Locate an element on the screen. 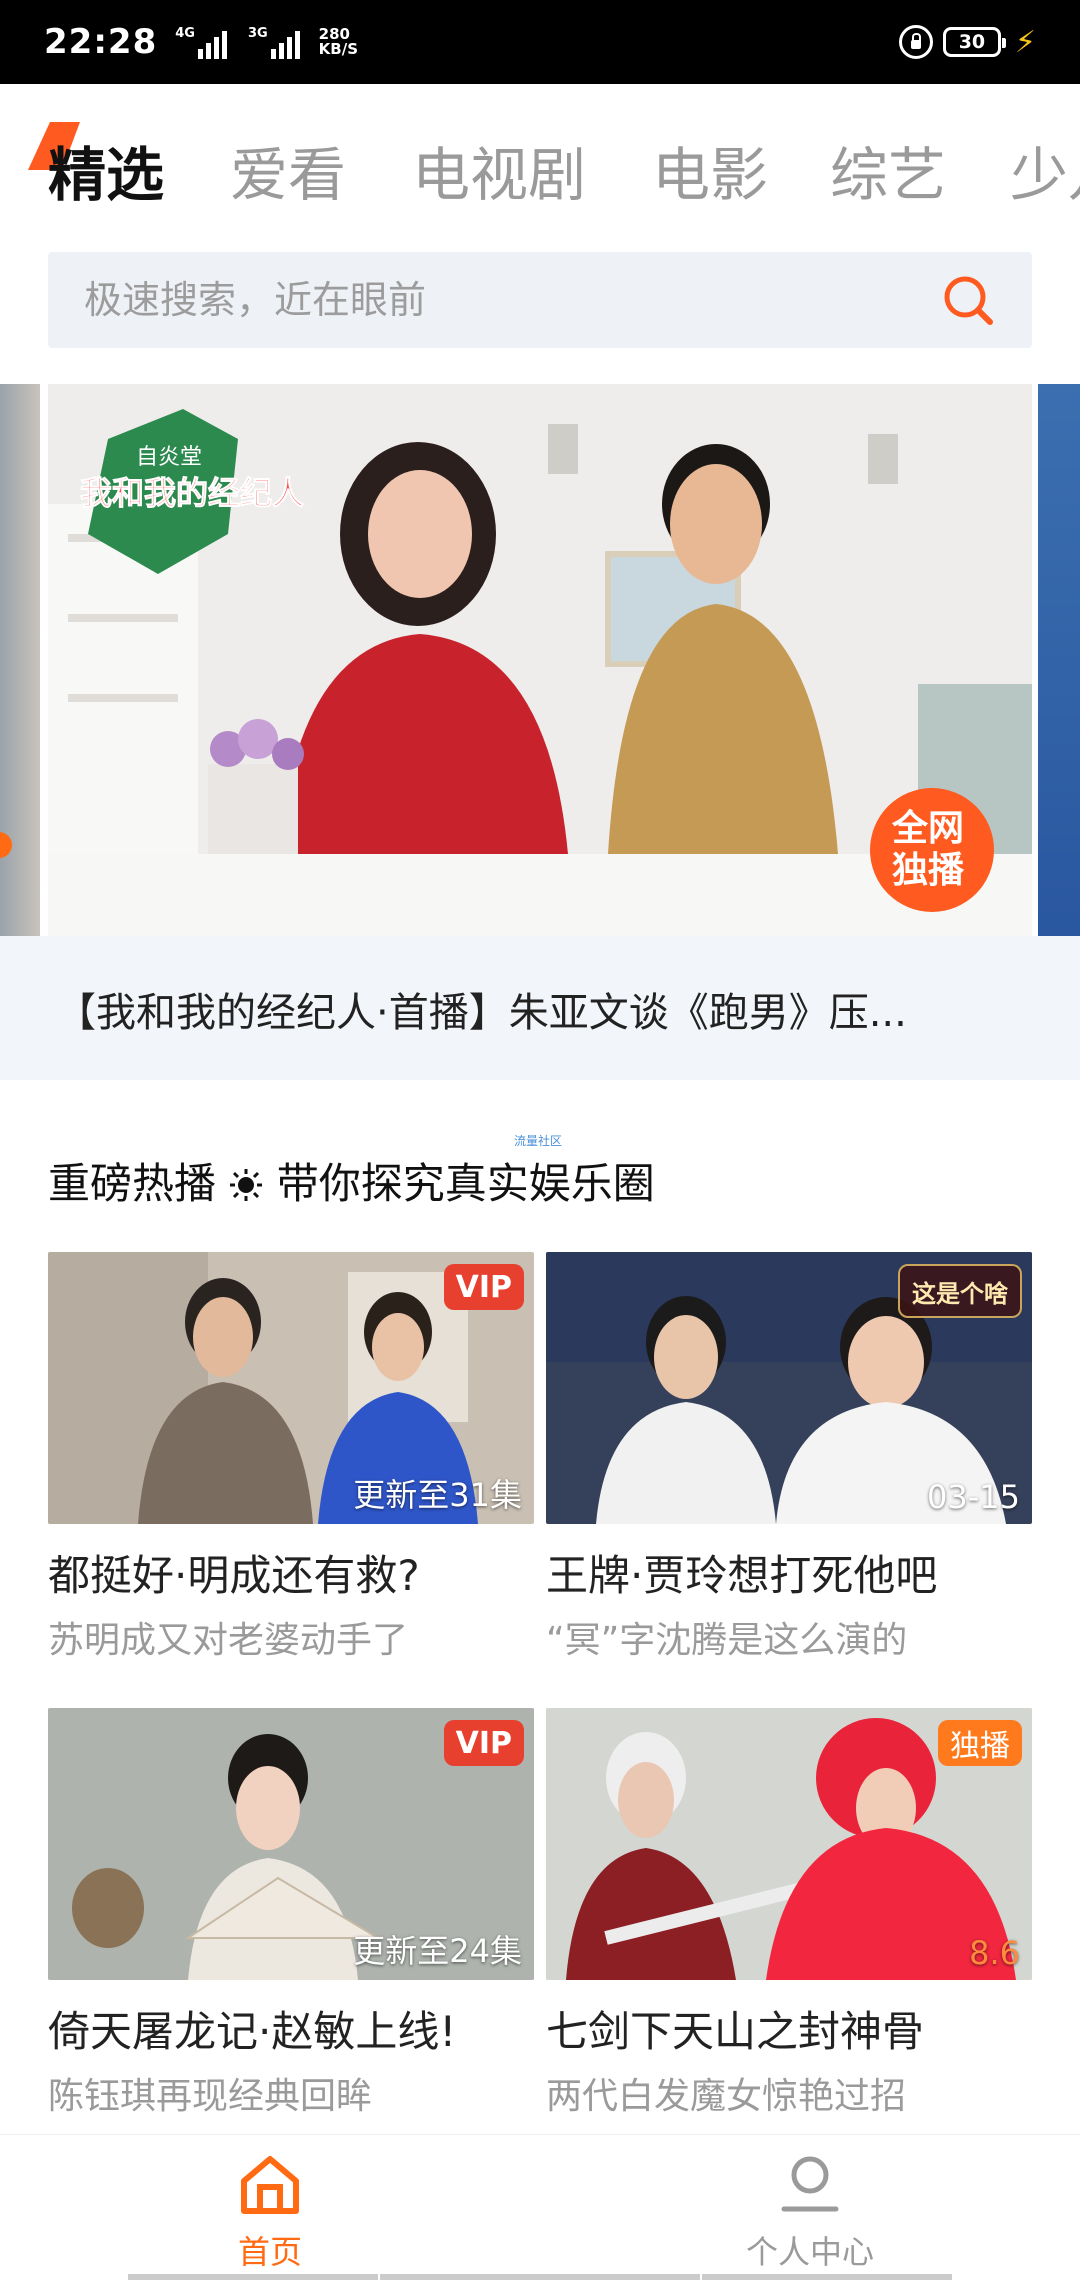 This screenshot has width=1080, height=2280. video-card: 独播 8.6 七剑下天山之封神骨 两代白发魔女惊艳过招 is located at coordinates (789, 1913).